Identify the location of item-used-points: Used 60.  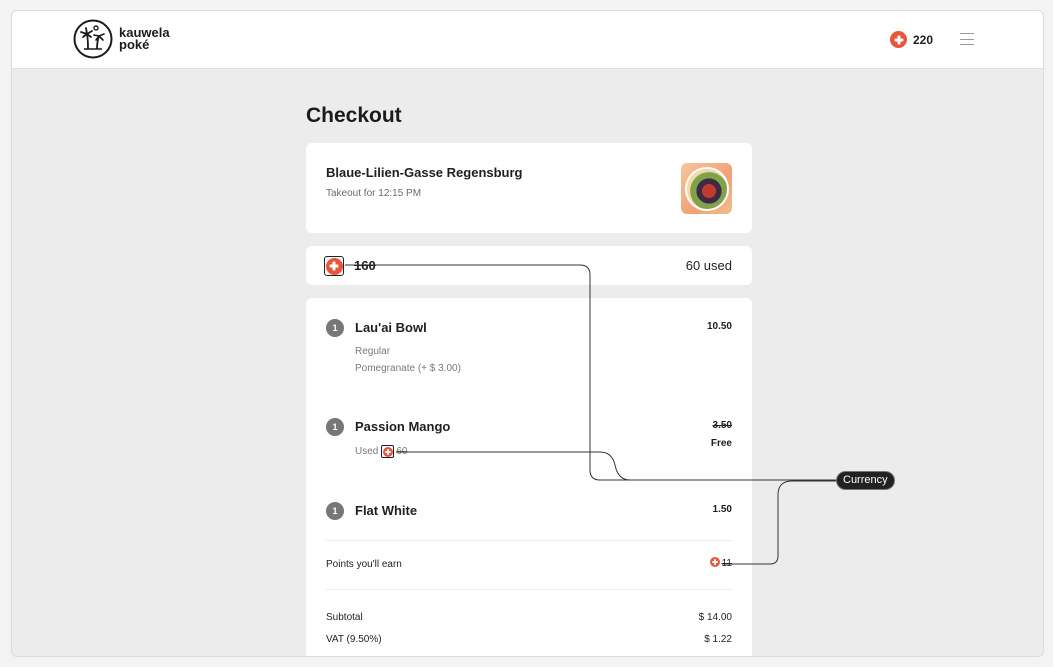
(381, 451).